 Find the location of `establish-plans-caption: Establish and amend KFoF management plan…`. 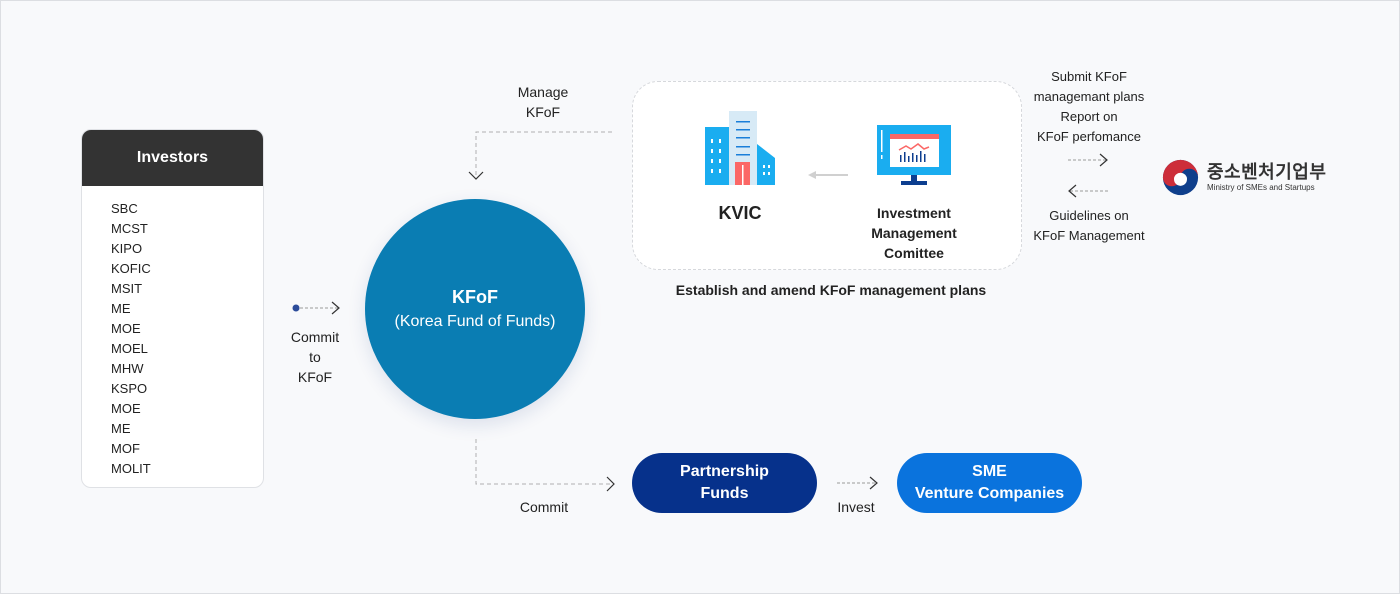

establish-plans-caption: Establish and amend KFoF management plan… is located at coordinates (831, 290).